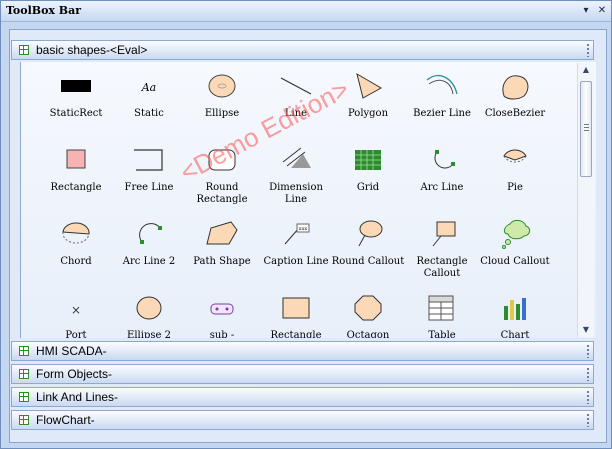  Describe the element at coordinates (442, 267) in the screenshot. I see `tool-item-label: Rectangle Callout` at that location.